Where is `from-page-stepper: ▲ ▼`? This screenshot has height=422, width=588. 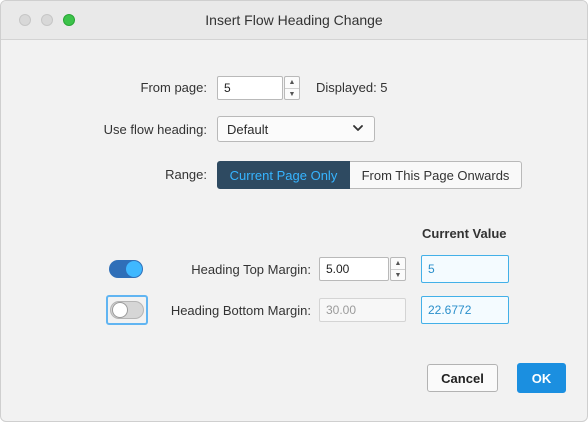 from-page-stepper: ▲ ▼ is located at coordinates (292, 88).